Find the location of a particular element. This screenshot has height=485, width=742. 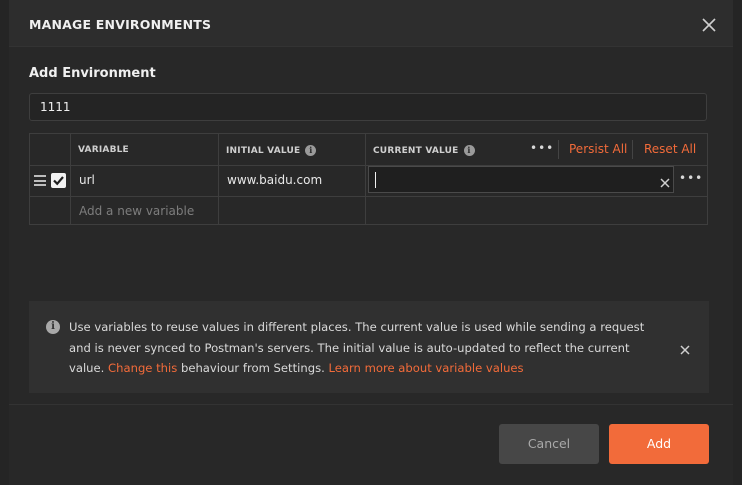

header-tools: ••• Persist All Reset All is located at coordinates (614, 149).